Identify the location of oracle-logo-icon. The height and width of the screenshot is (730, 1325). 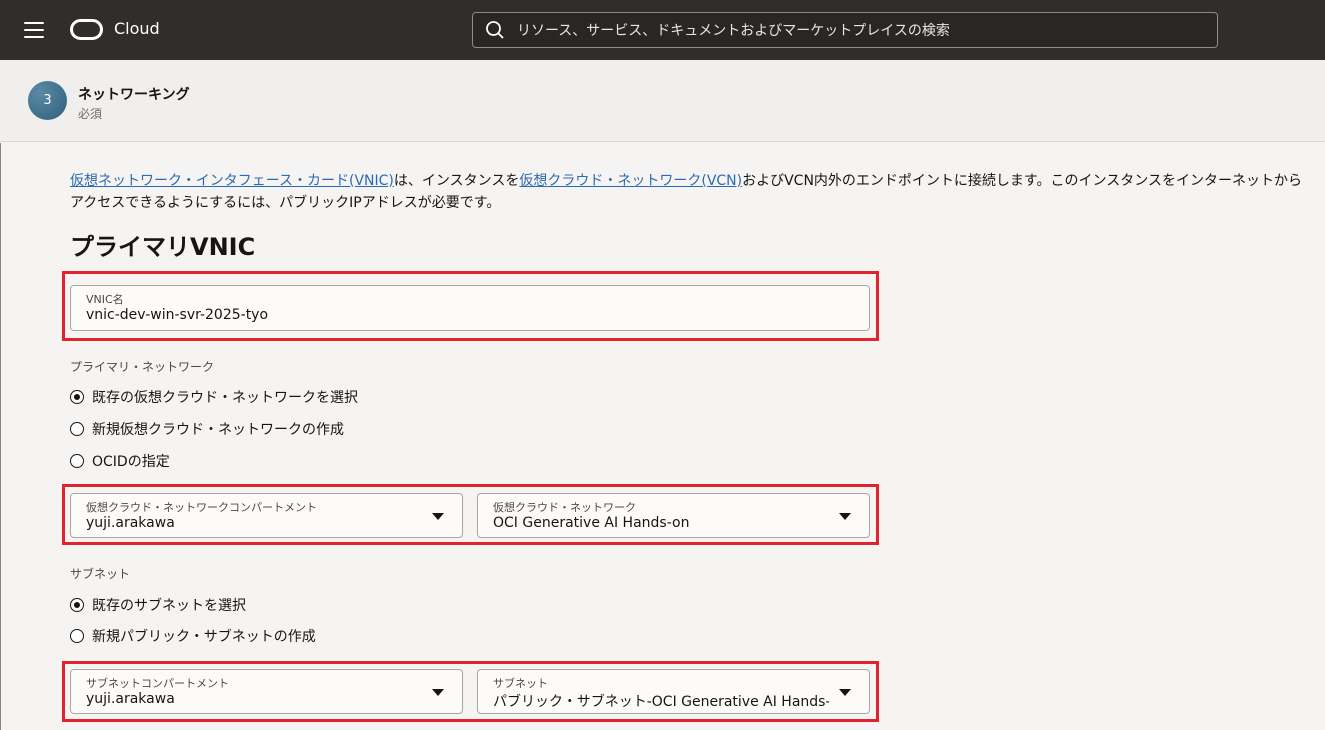
(86, 29).